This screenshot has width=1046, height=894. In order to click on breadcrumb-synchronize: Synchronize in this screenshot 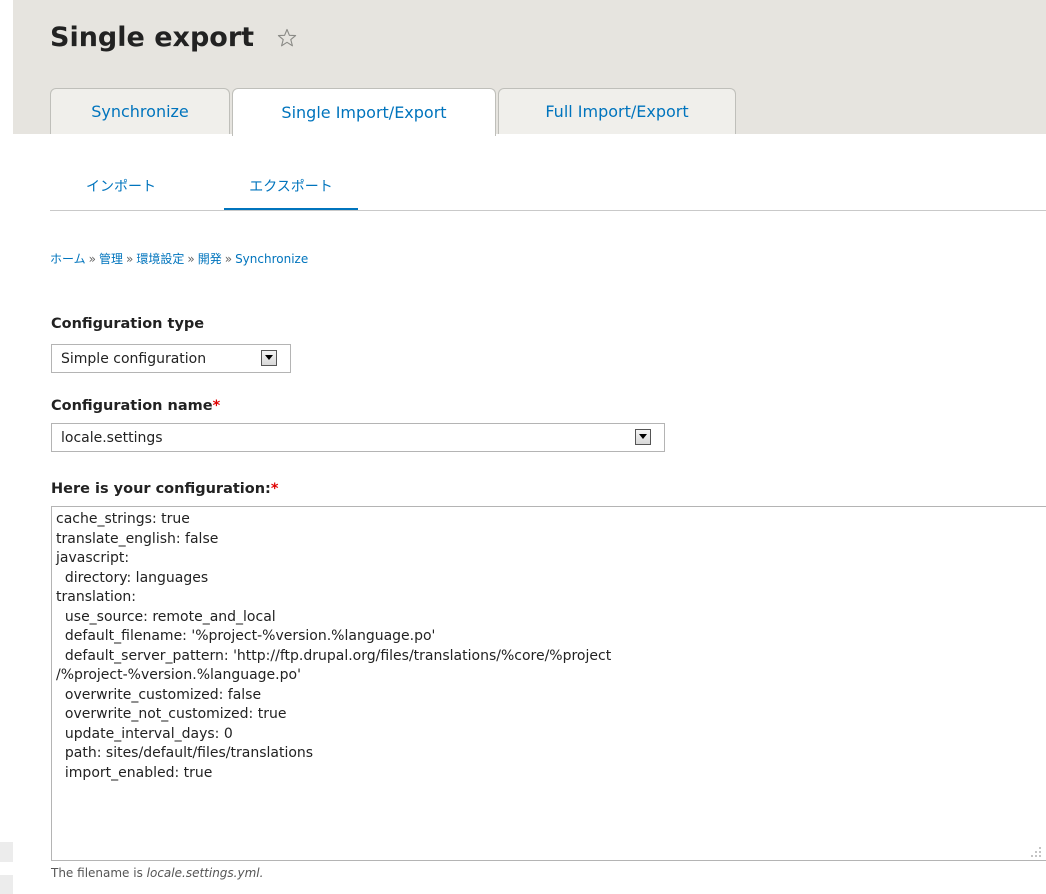, I will do `click(271, 259)`.